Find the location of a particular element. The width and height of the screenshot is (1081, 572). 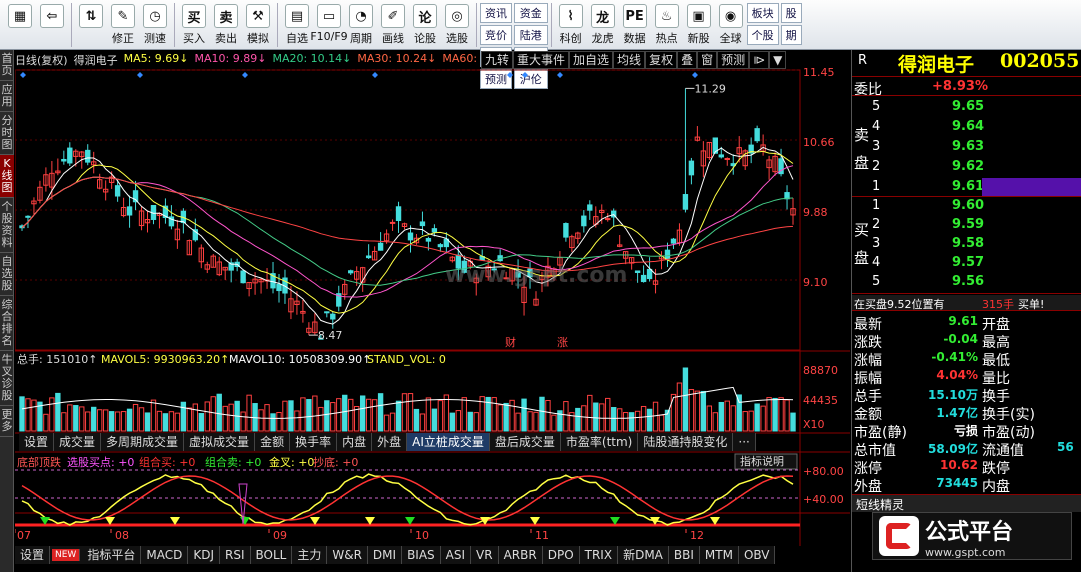

folder-button: ▤ 自选 is located at coordinates (297, 24).